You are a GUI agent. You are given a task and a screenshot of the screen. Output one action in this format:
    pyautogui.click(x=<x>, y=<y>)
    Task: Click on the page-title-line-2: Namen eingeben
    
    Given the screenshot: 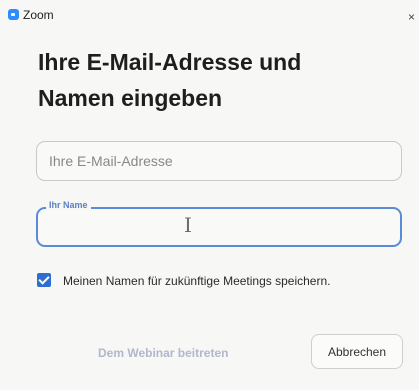 What is the action you would take?
    pyautogui.click(x=130, y=98)
    